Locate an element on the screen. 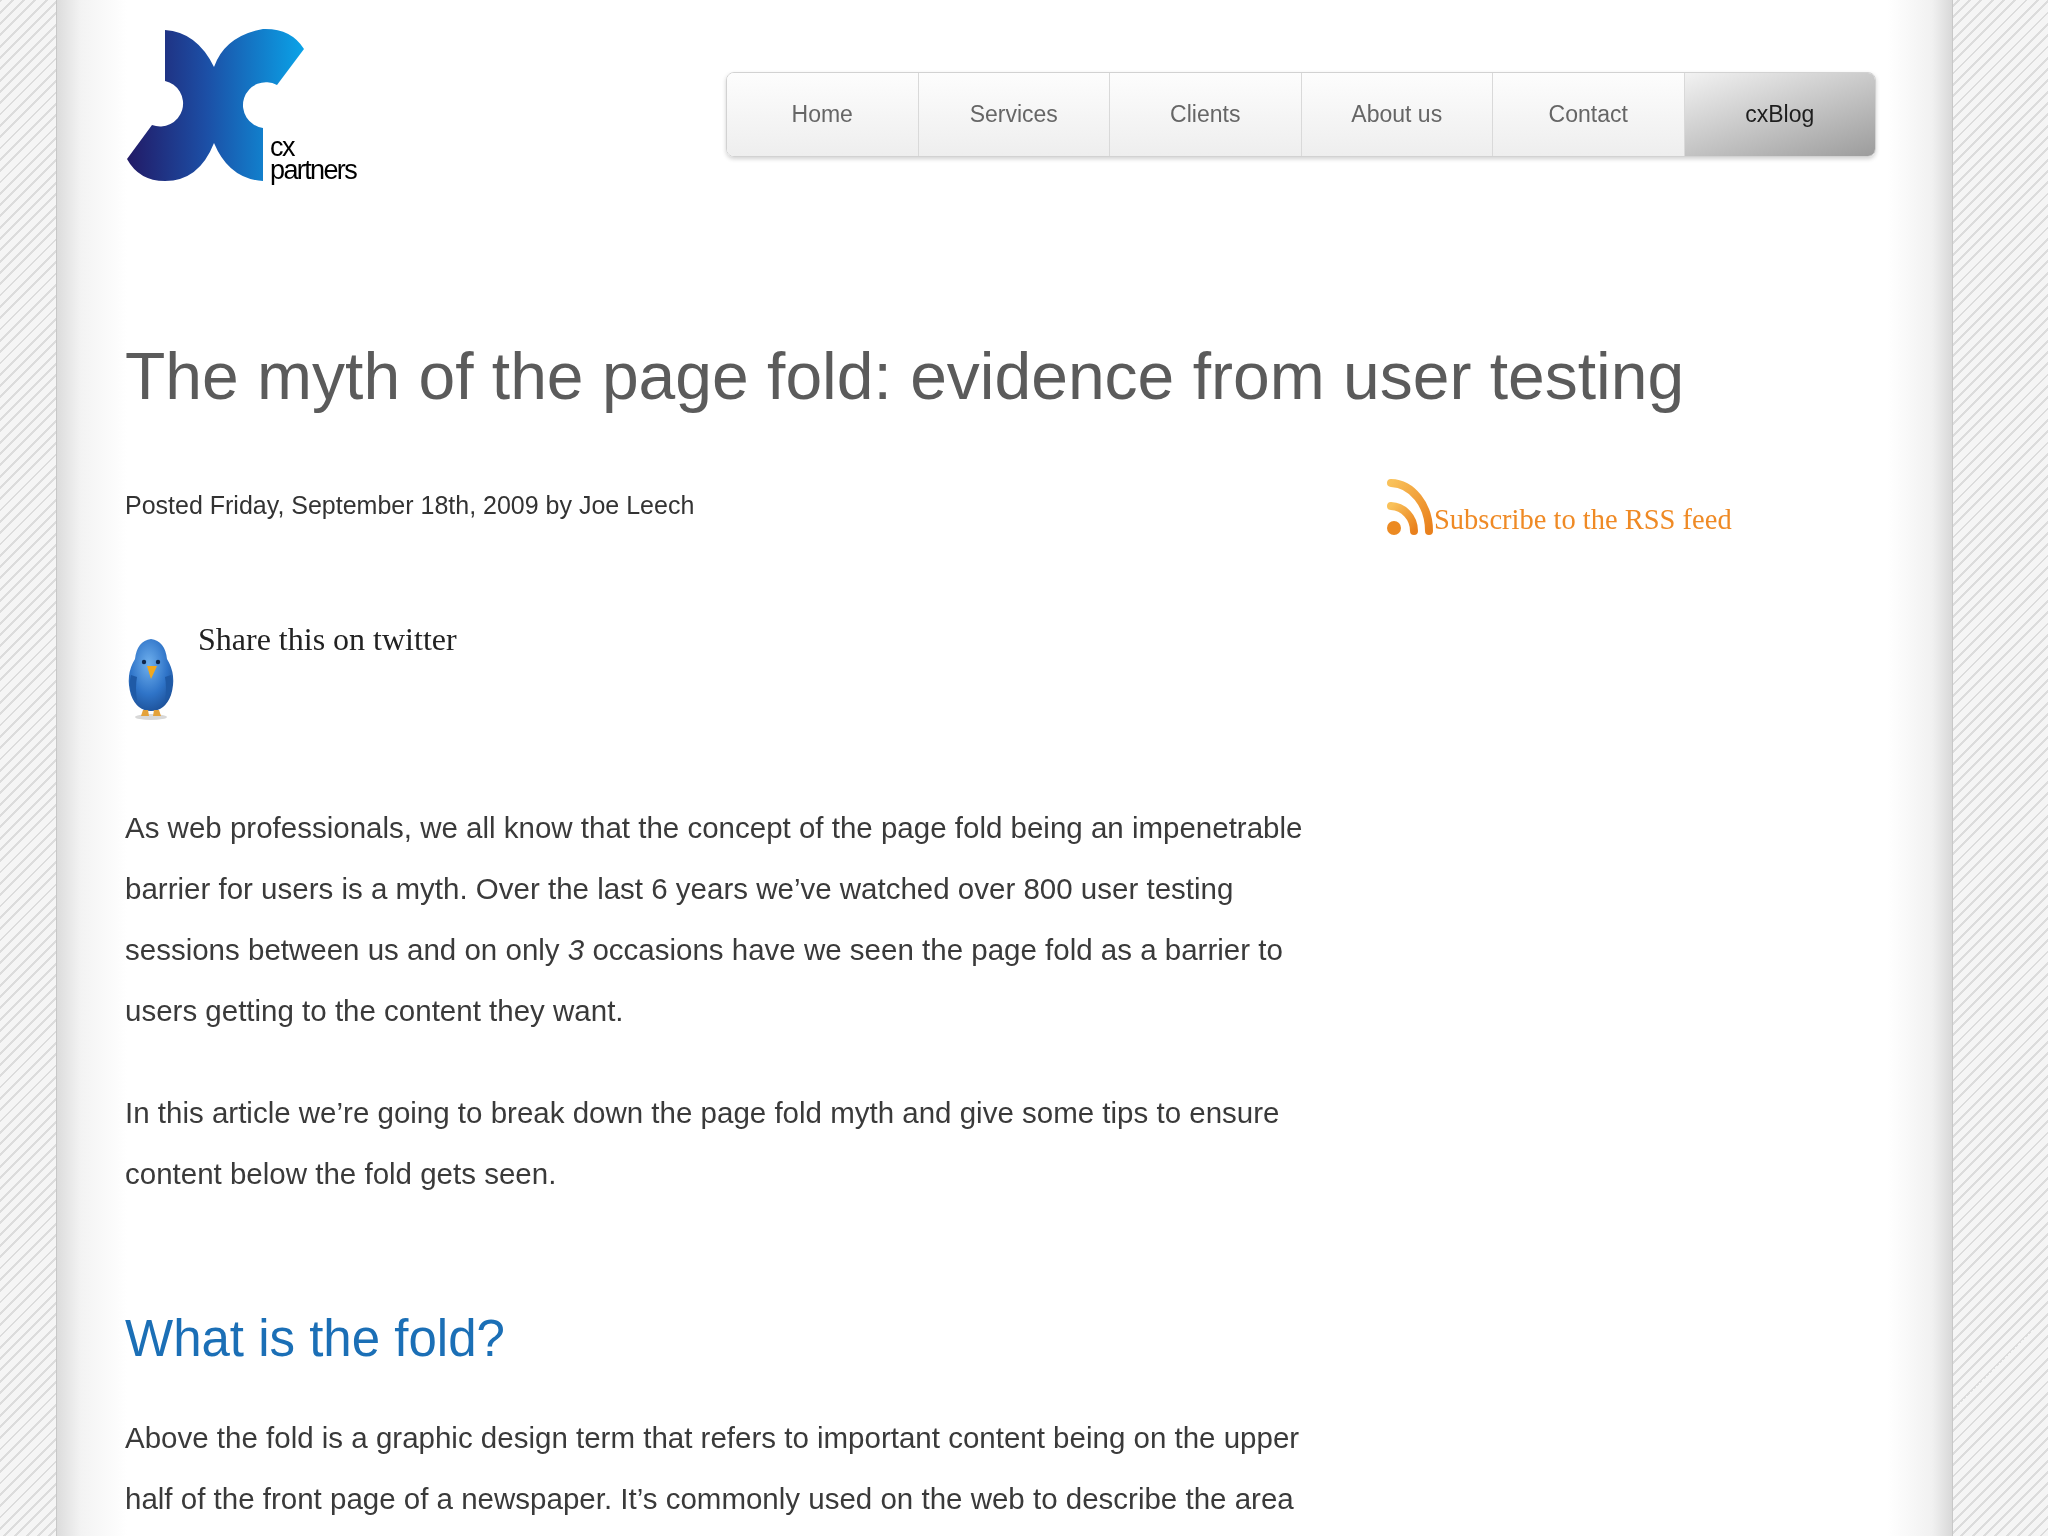 This screenshot has height=1536, width=2048. nav-tab: Services is located at coordinates (1013, 114).